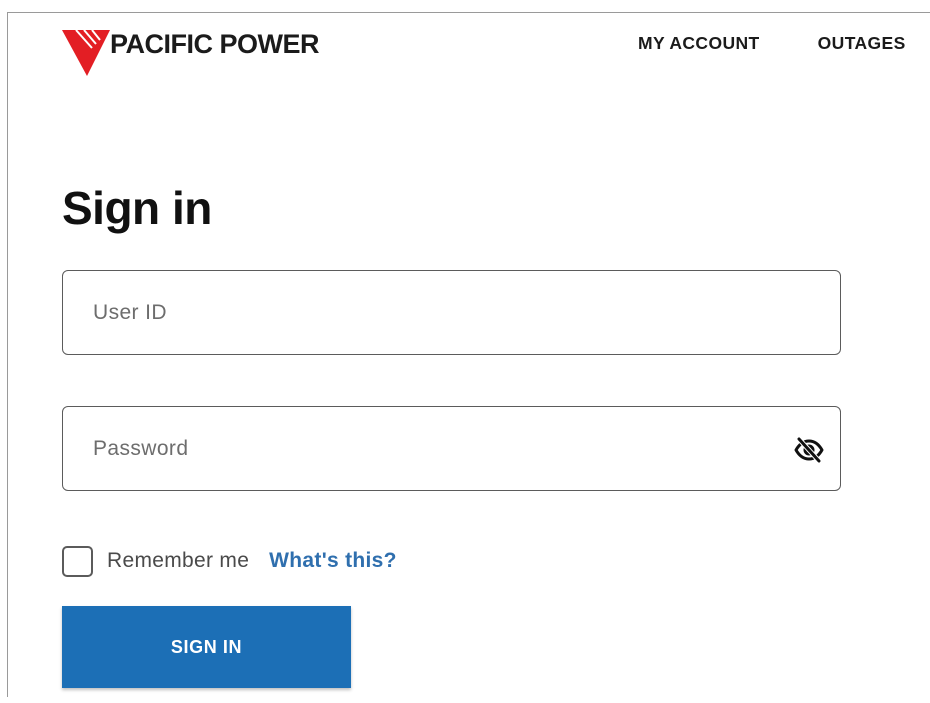 Image resolution: width=930 pixels, height=703 pixels. Describe the element at coordinates (77, 561) in the screenshot. I see `remember-me-checkbox` at that location.